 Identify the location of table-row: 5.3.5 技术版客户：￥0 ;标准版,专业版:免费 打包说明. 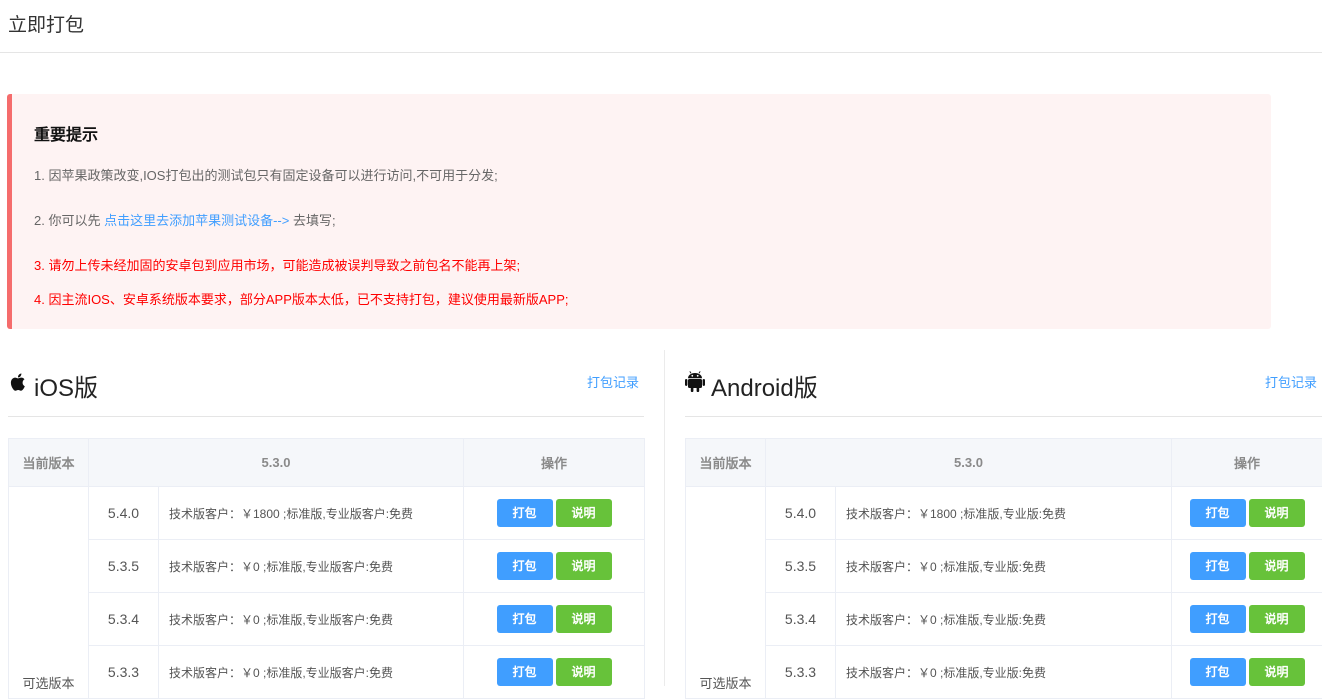
(1004, 566).